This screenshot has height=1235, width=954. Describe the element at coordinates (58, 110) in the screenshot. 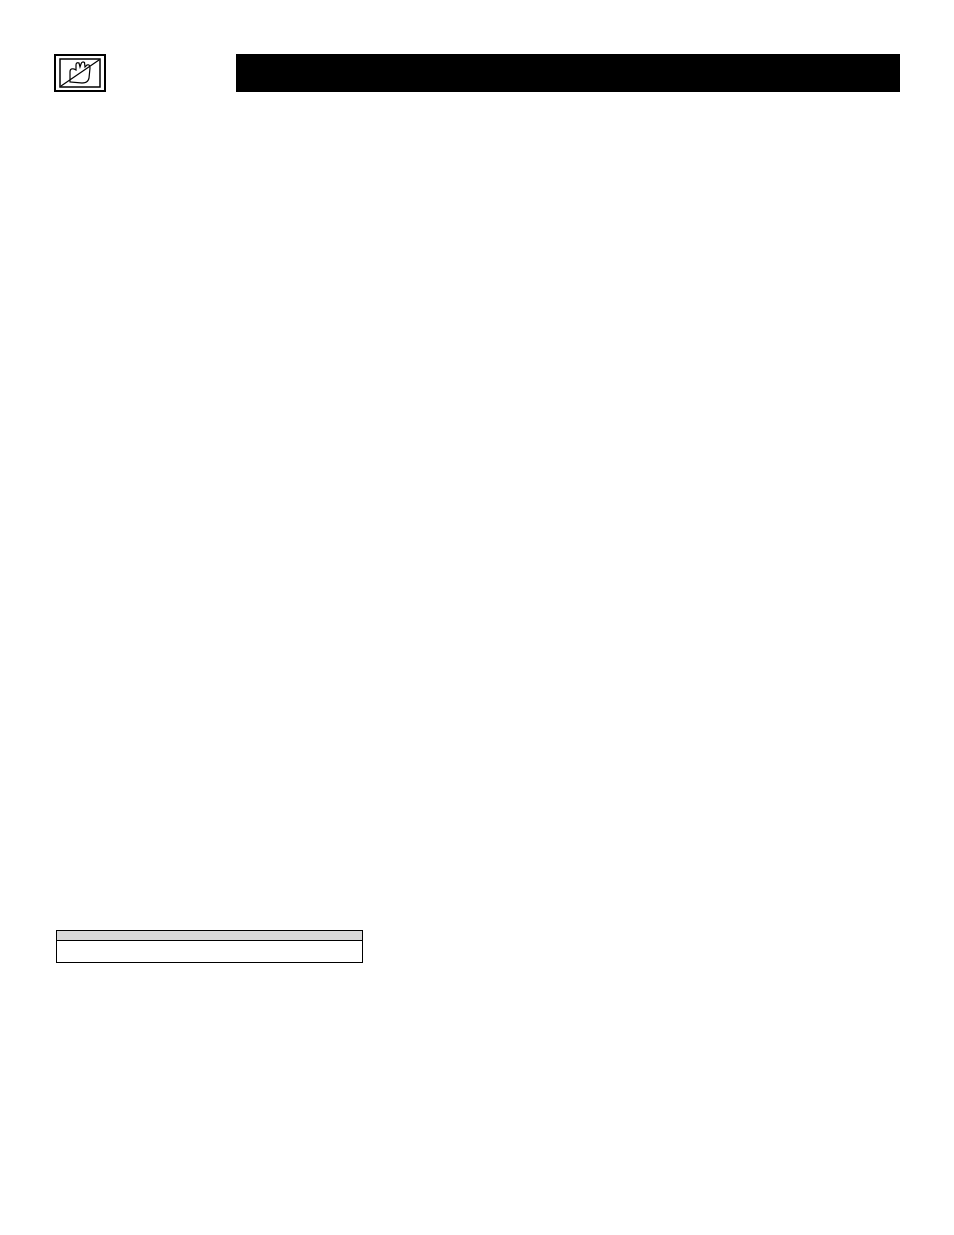

I see `intro-dropcap` at that location.